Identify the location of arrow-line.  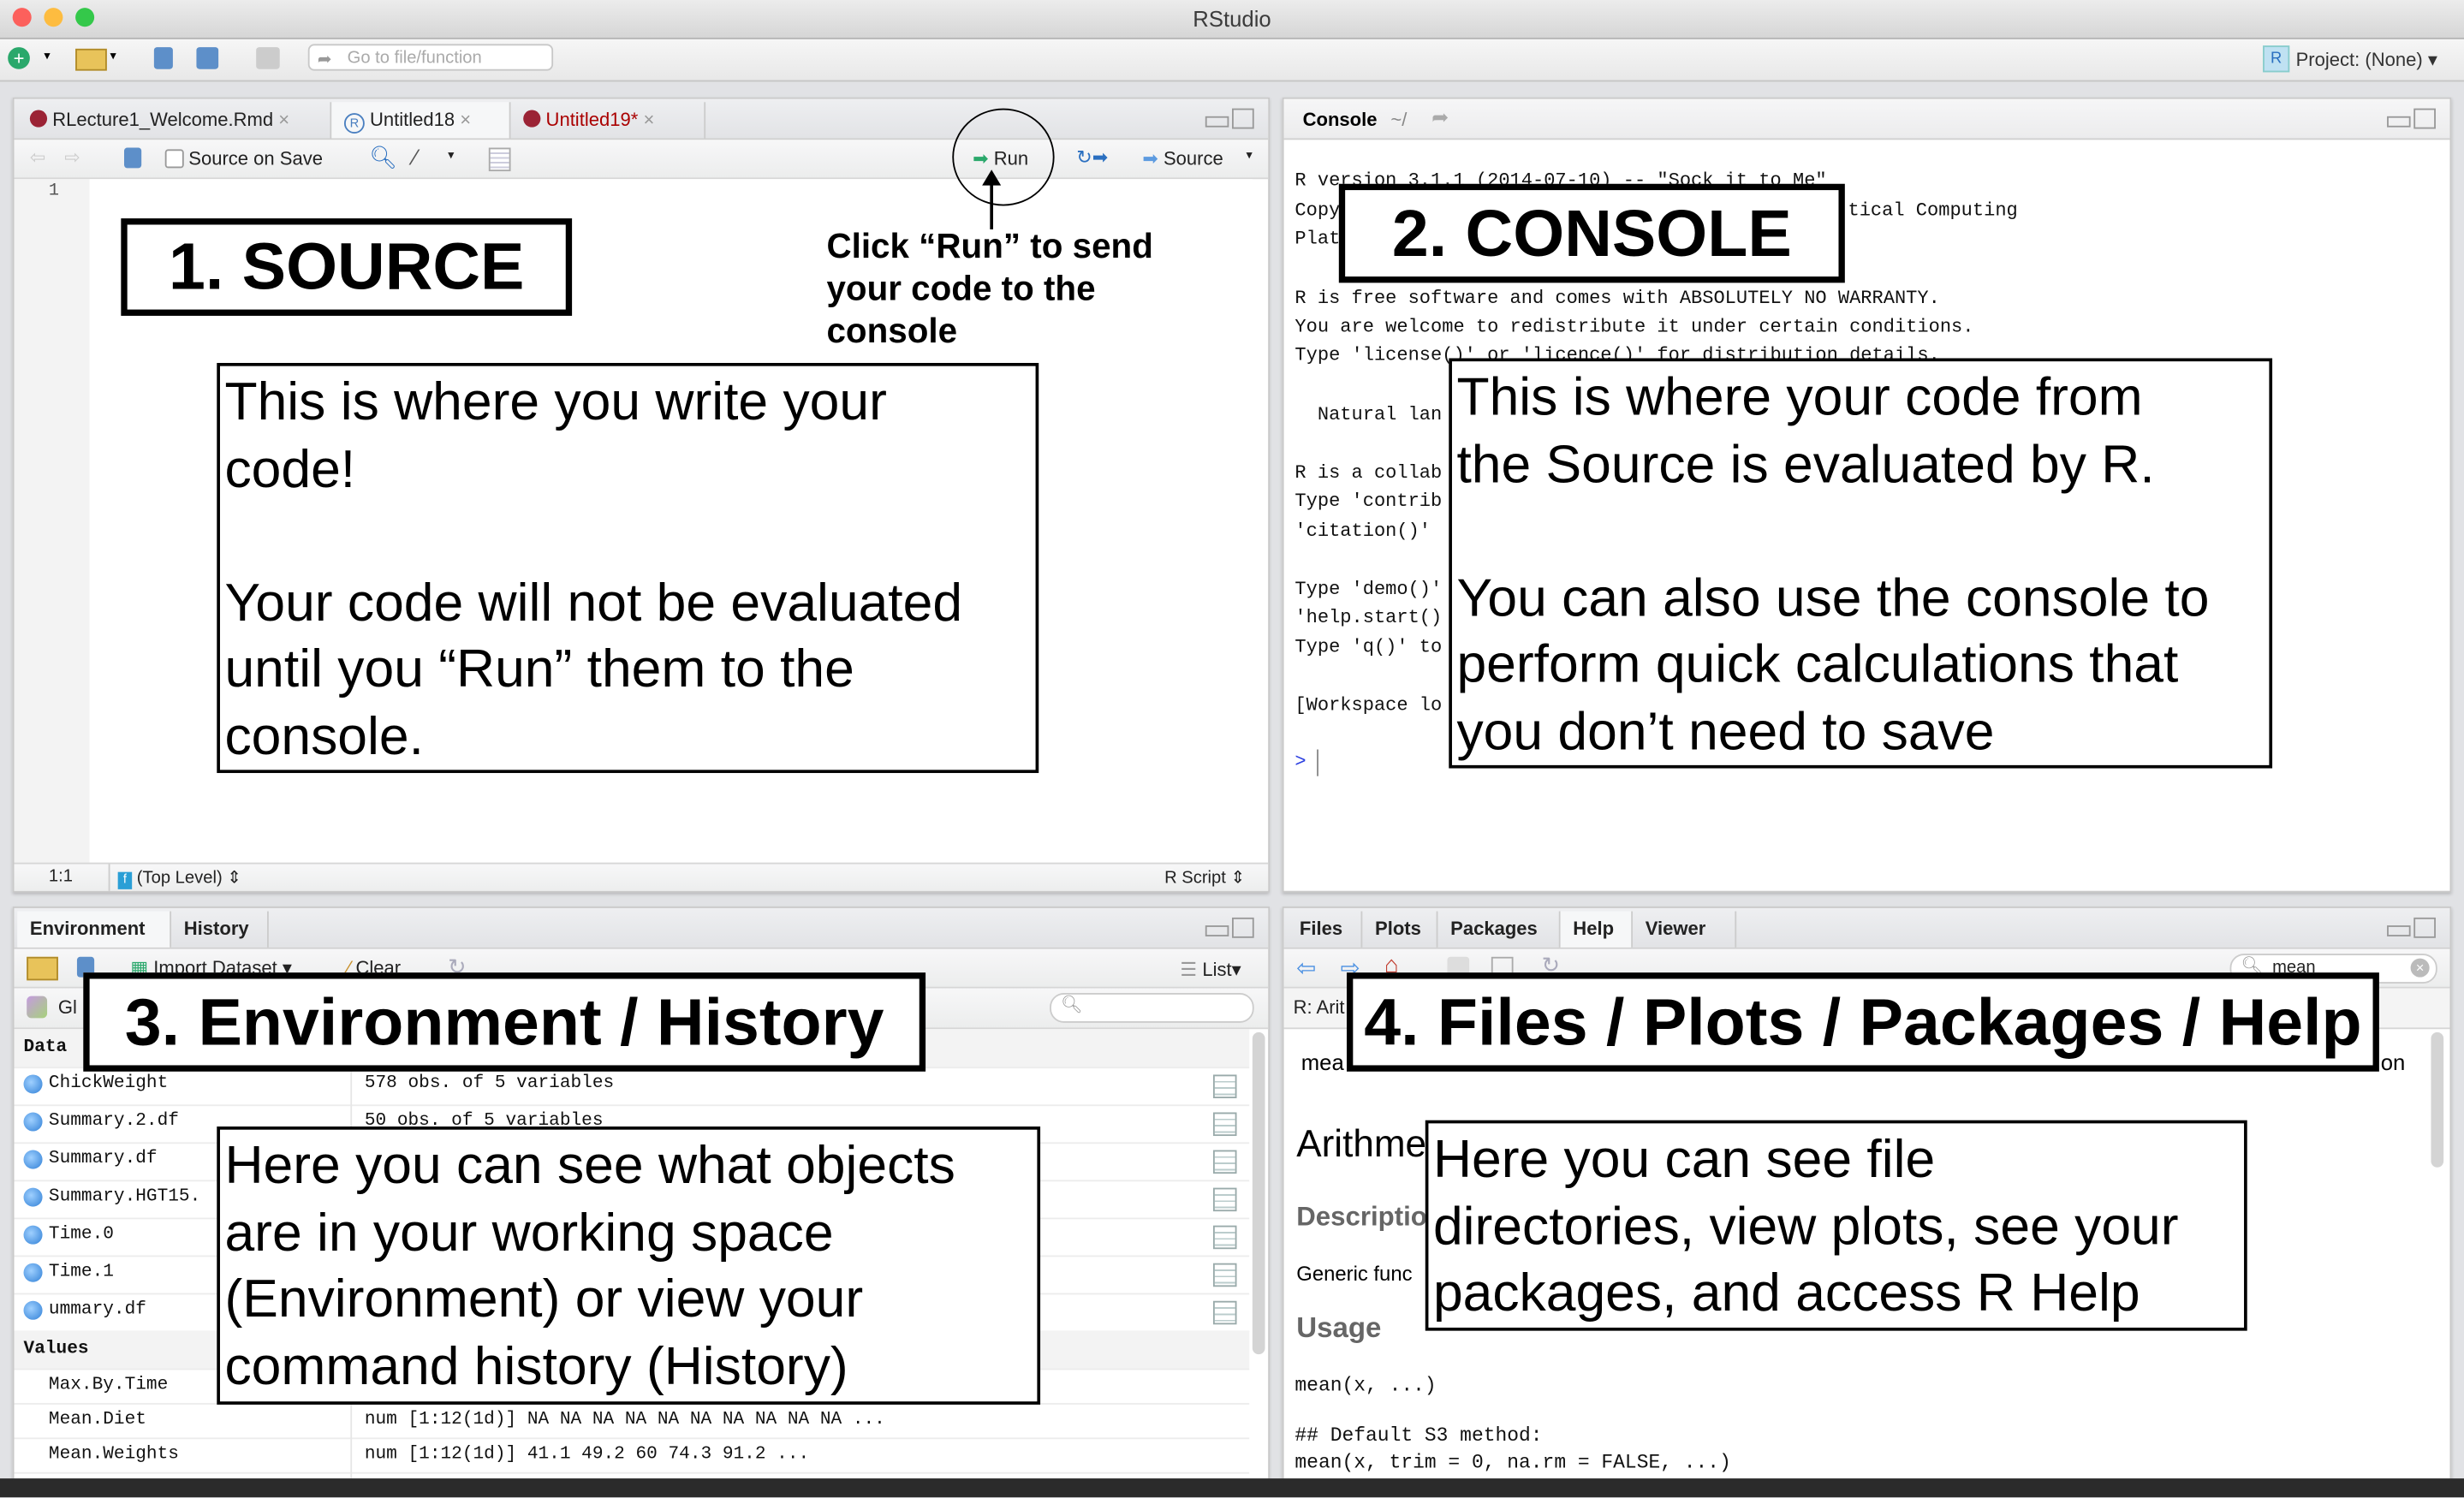
(992, 205).